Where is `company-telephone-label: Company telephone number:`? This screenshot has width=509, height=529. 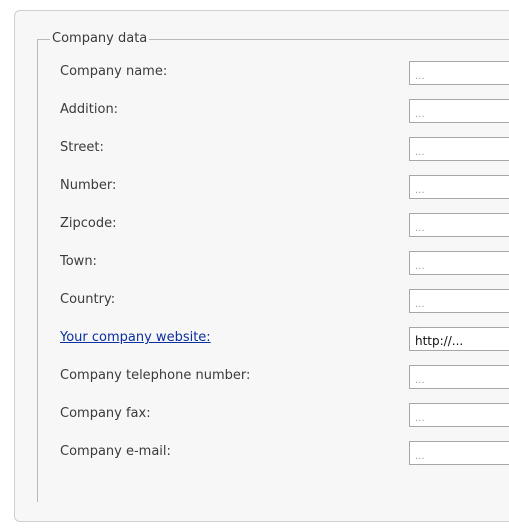
company-telephone-label: Company telephone number: is located at coordinates (155, 375).